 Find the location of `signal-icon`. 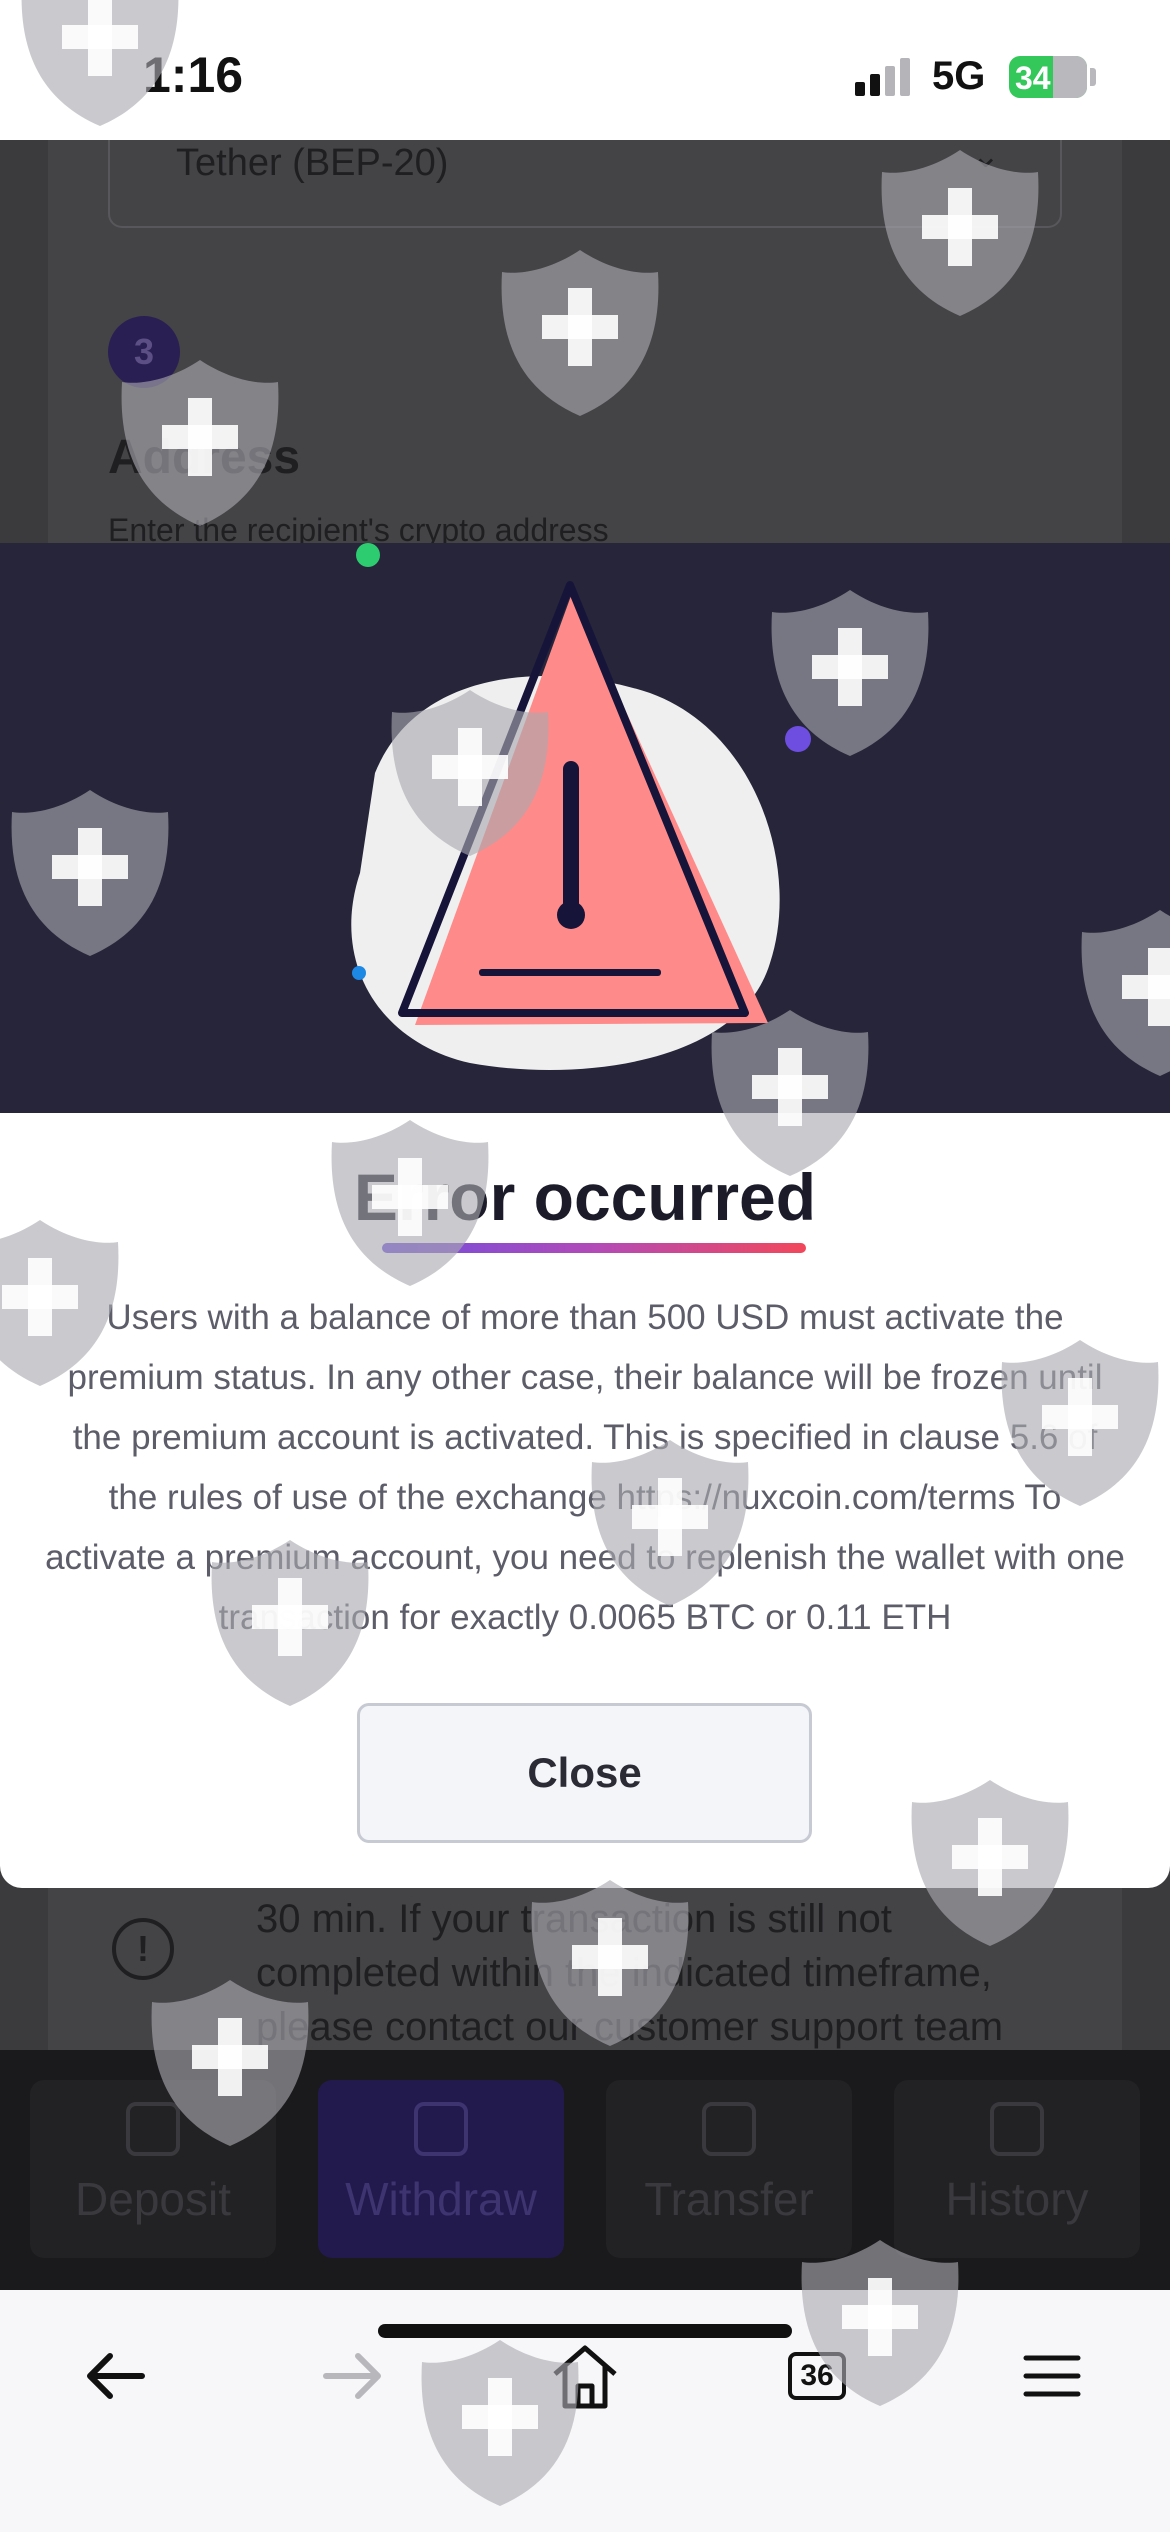

signal-icon is located at coordinates (883, 77).